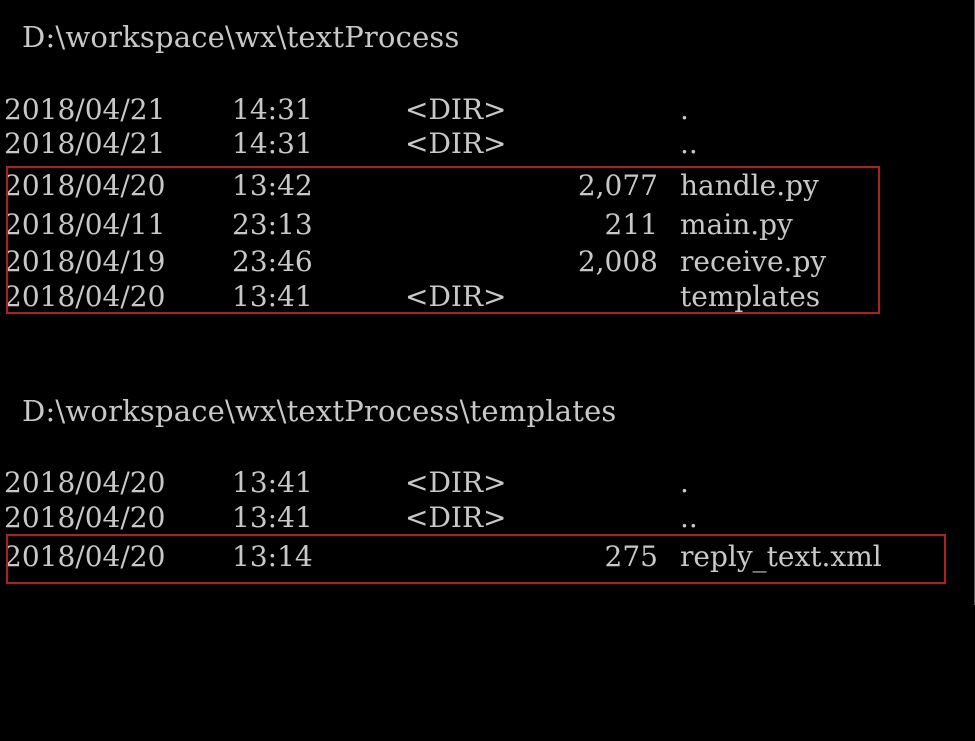  I want to click on dir-entry: 2018/04/21 14:31 <DIR> .., so click(480, 144).